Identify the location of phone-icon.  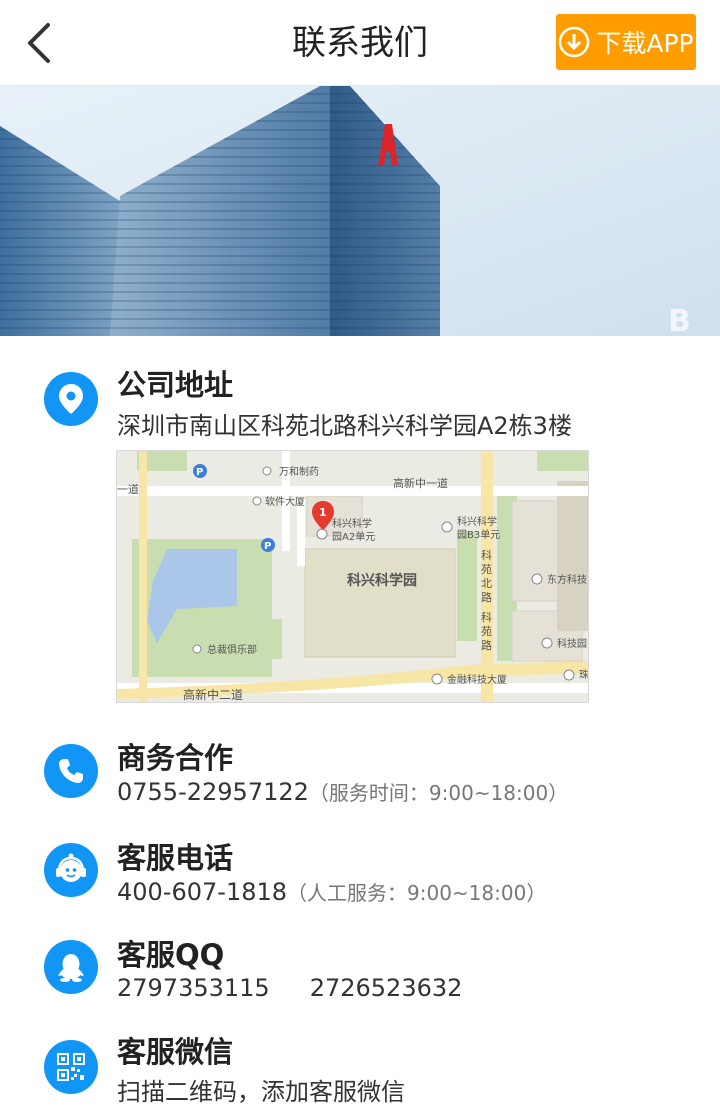
(71, 771).